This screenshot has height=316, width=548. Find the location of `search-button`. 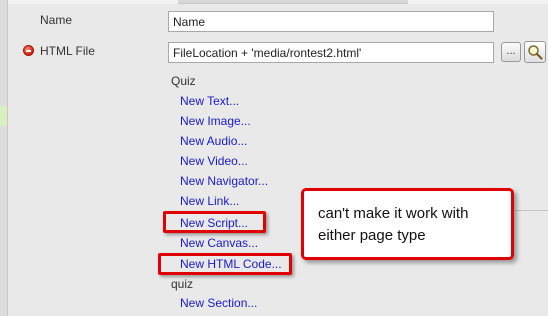

search-button is located at coordinates (535, 52).